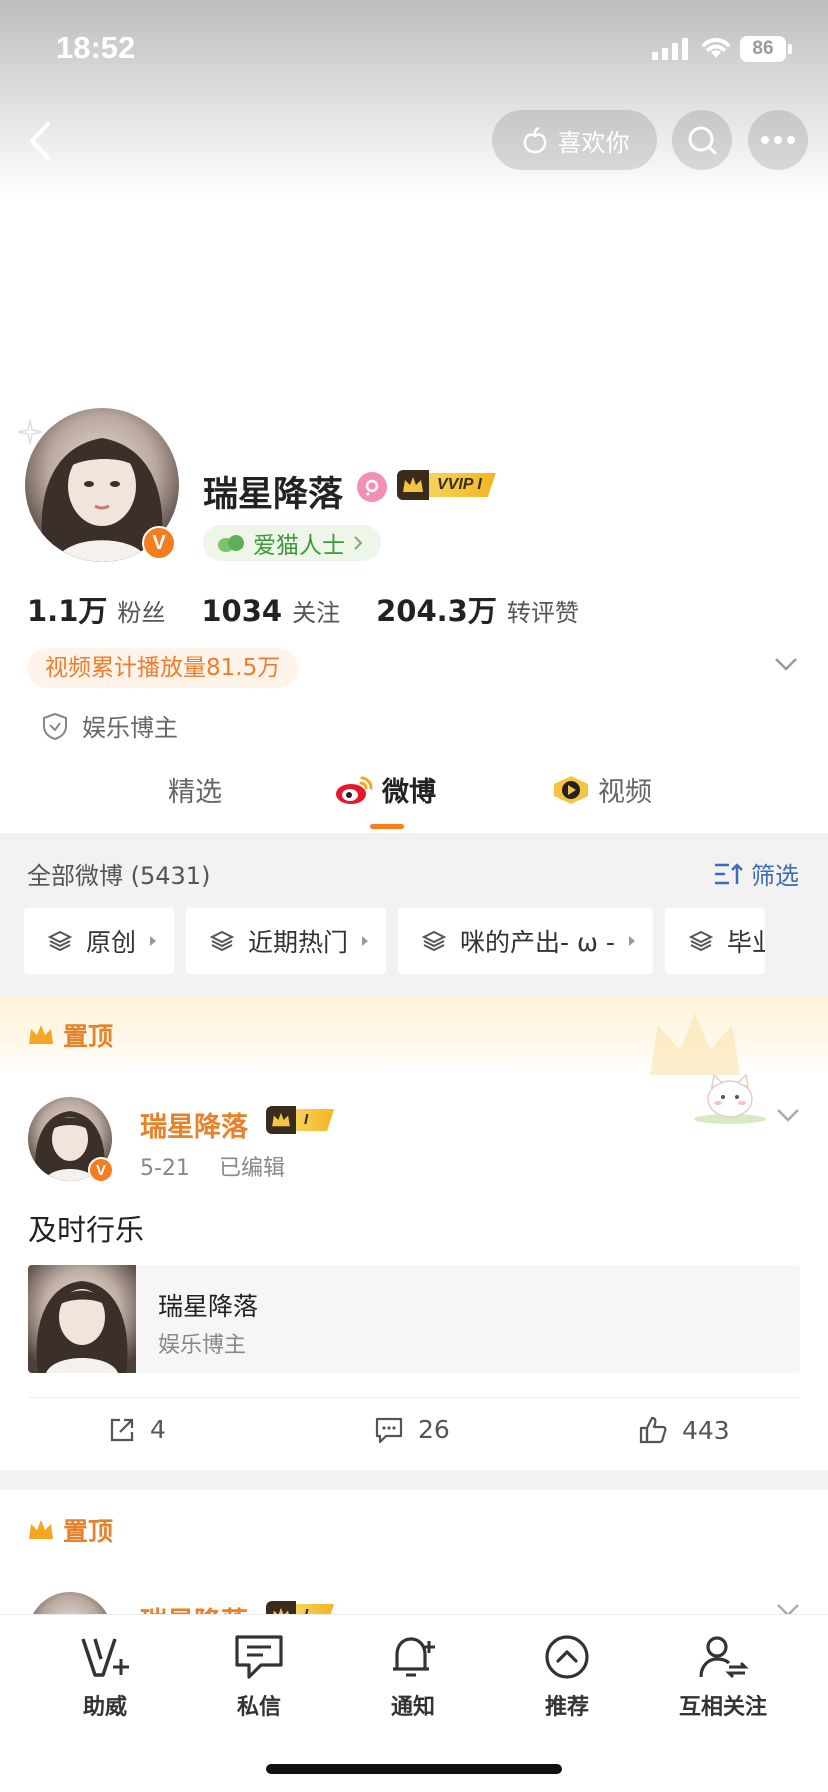  Describe the element at coordinates (414, 1319) in the screenshot. I see `shared-profile-card: 瑞星降落 娱乐博主` at that location.